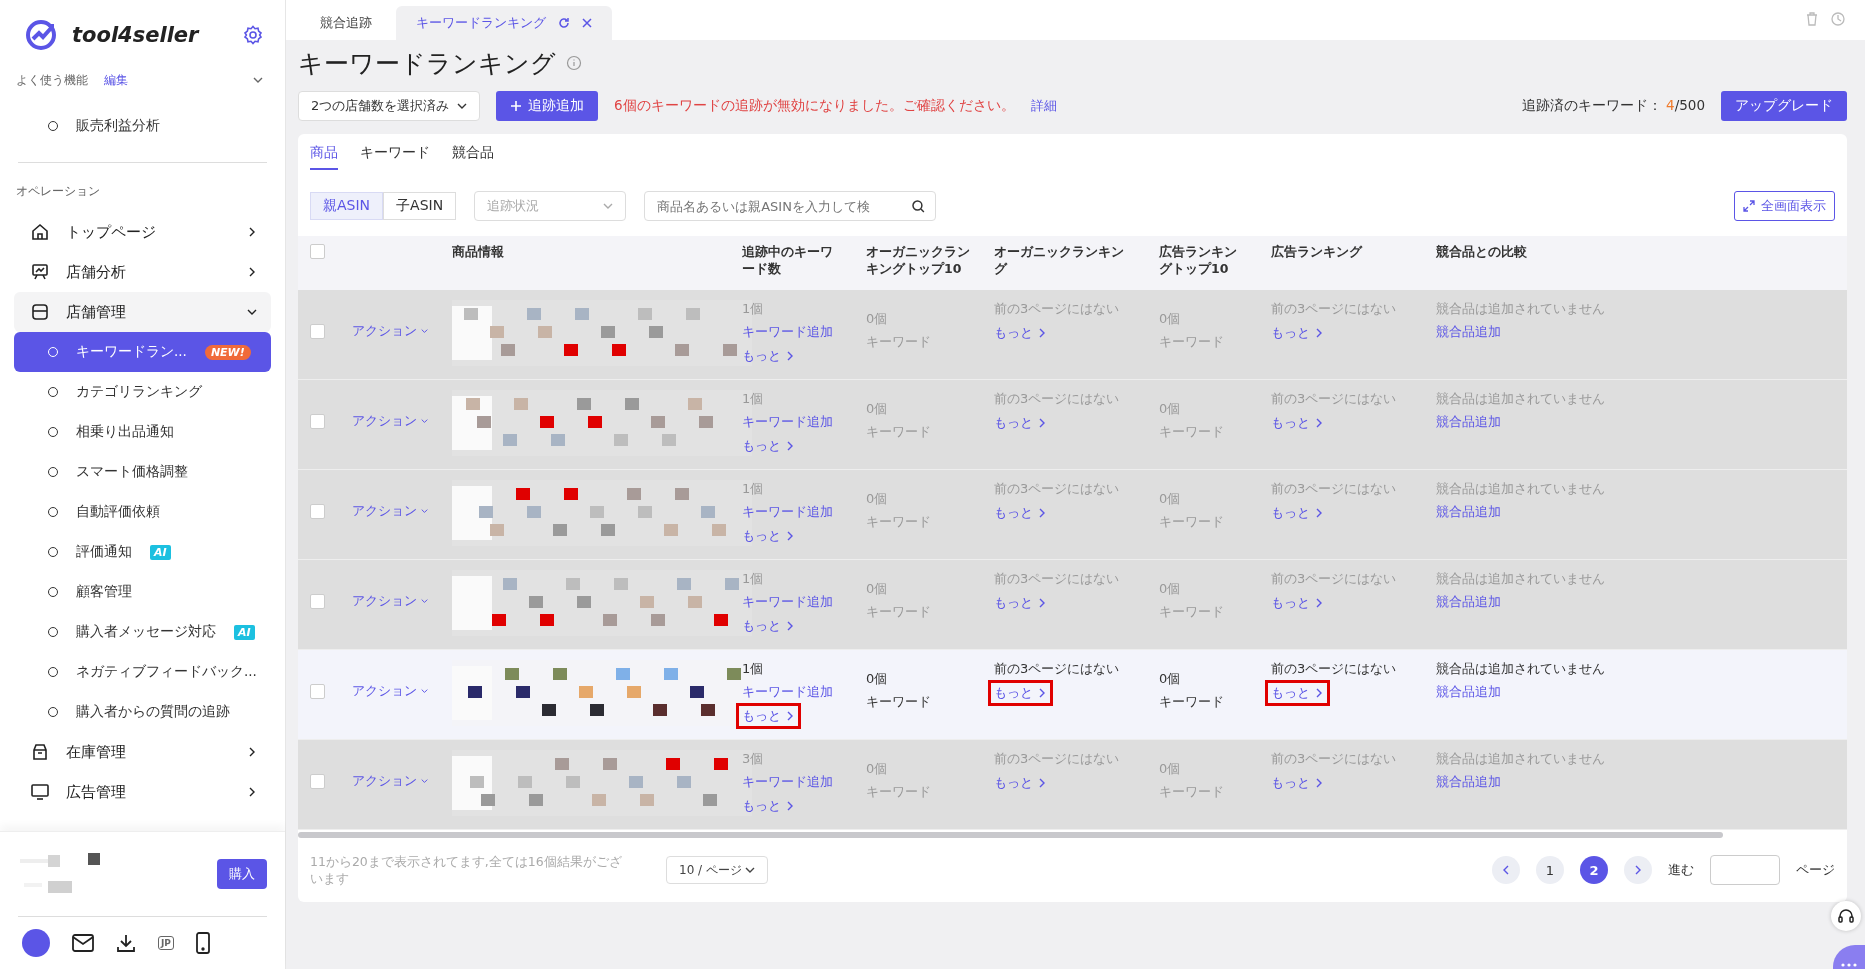  Describe the element at coordinates (504, 23) in the screenshot. I see `tab: キーワードランキング` at that location.